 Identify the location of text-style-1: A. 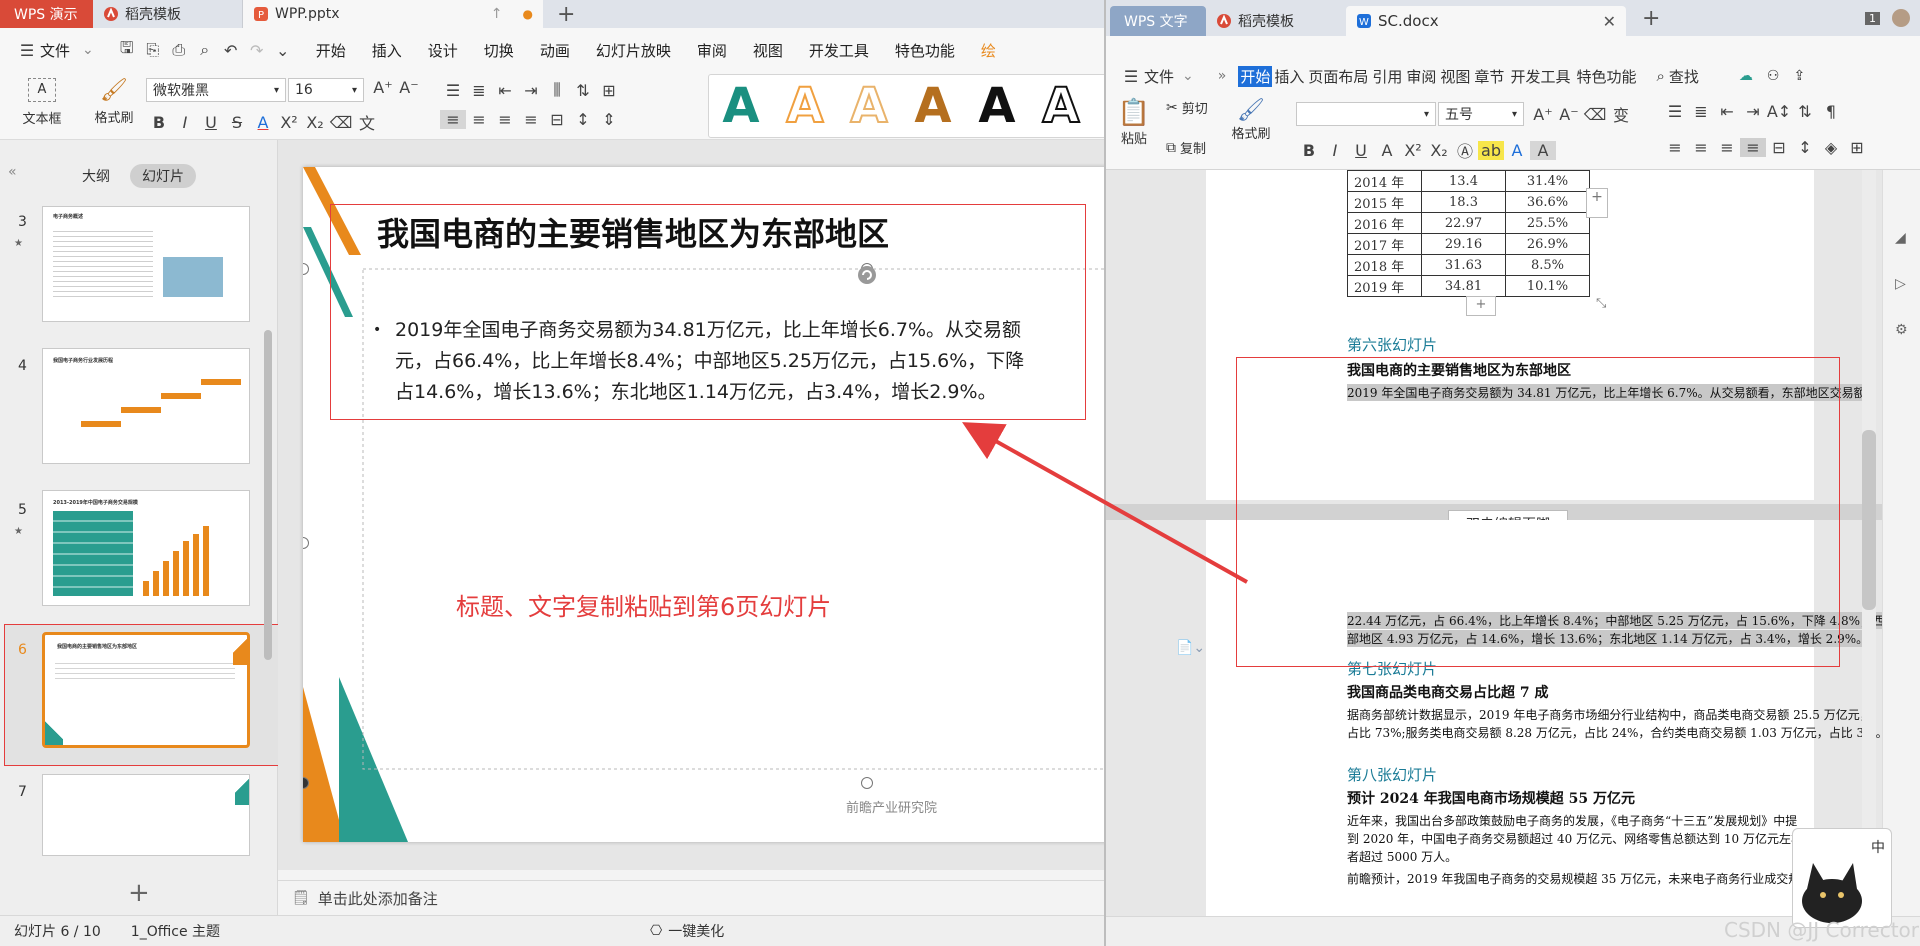
(741, 106).